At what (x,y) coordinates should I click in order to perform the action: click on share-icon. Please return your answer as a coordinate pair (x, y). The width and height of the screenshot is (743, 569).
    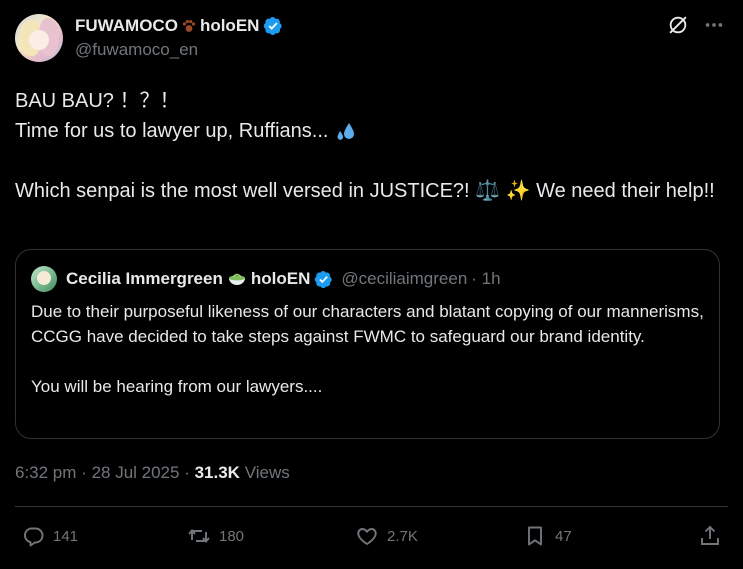
    Looking at the image, I should click on (710, 535).